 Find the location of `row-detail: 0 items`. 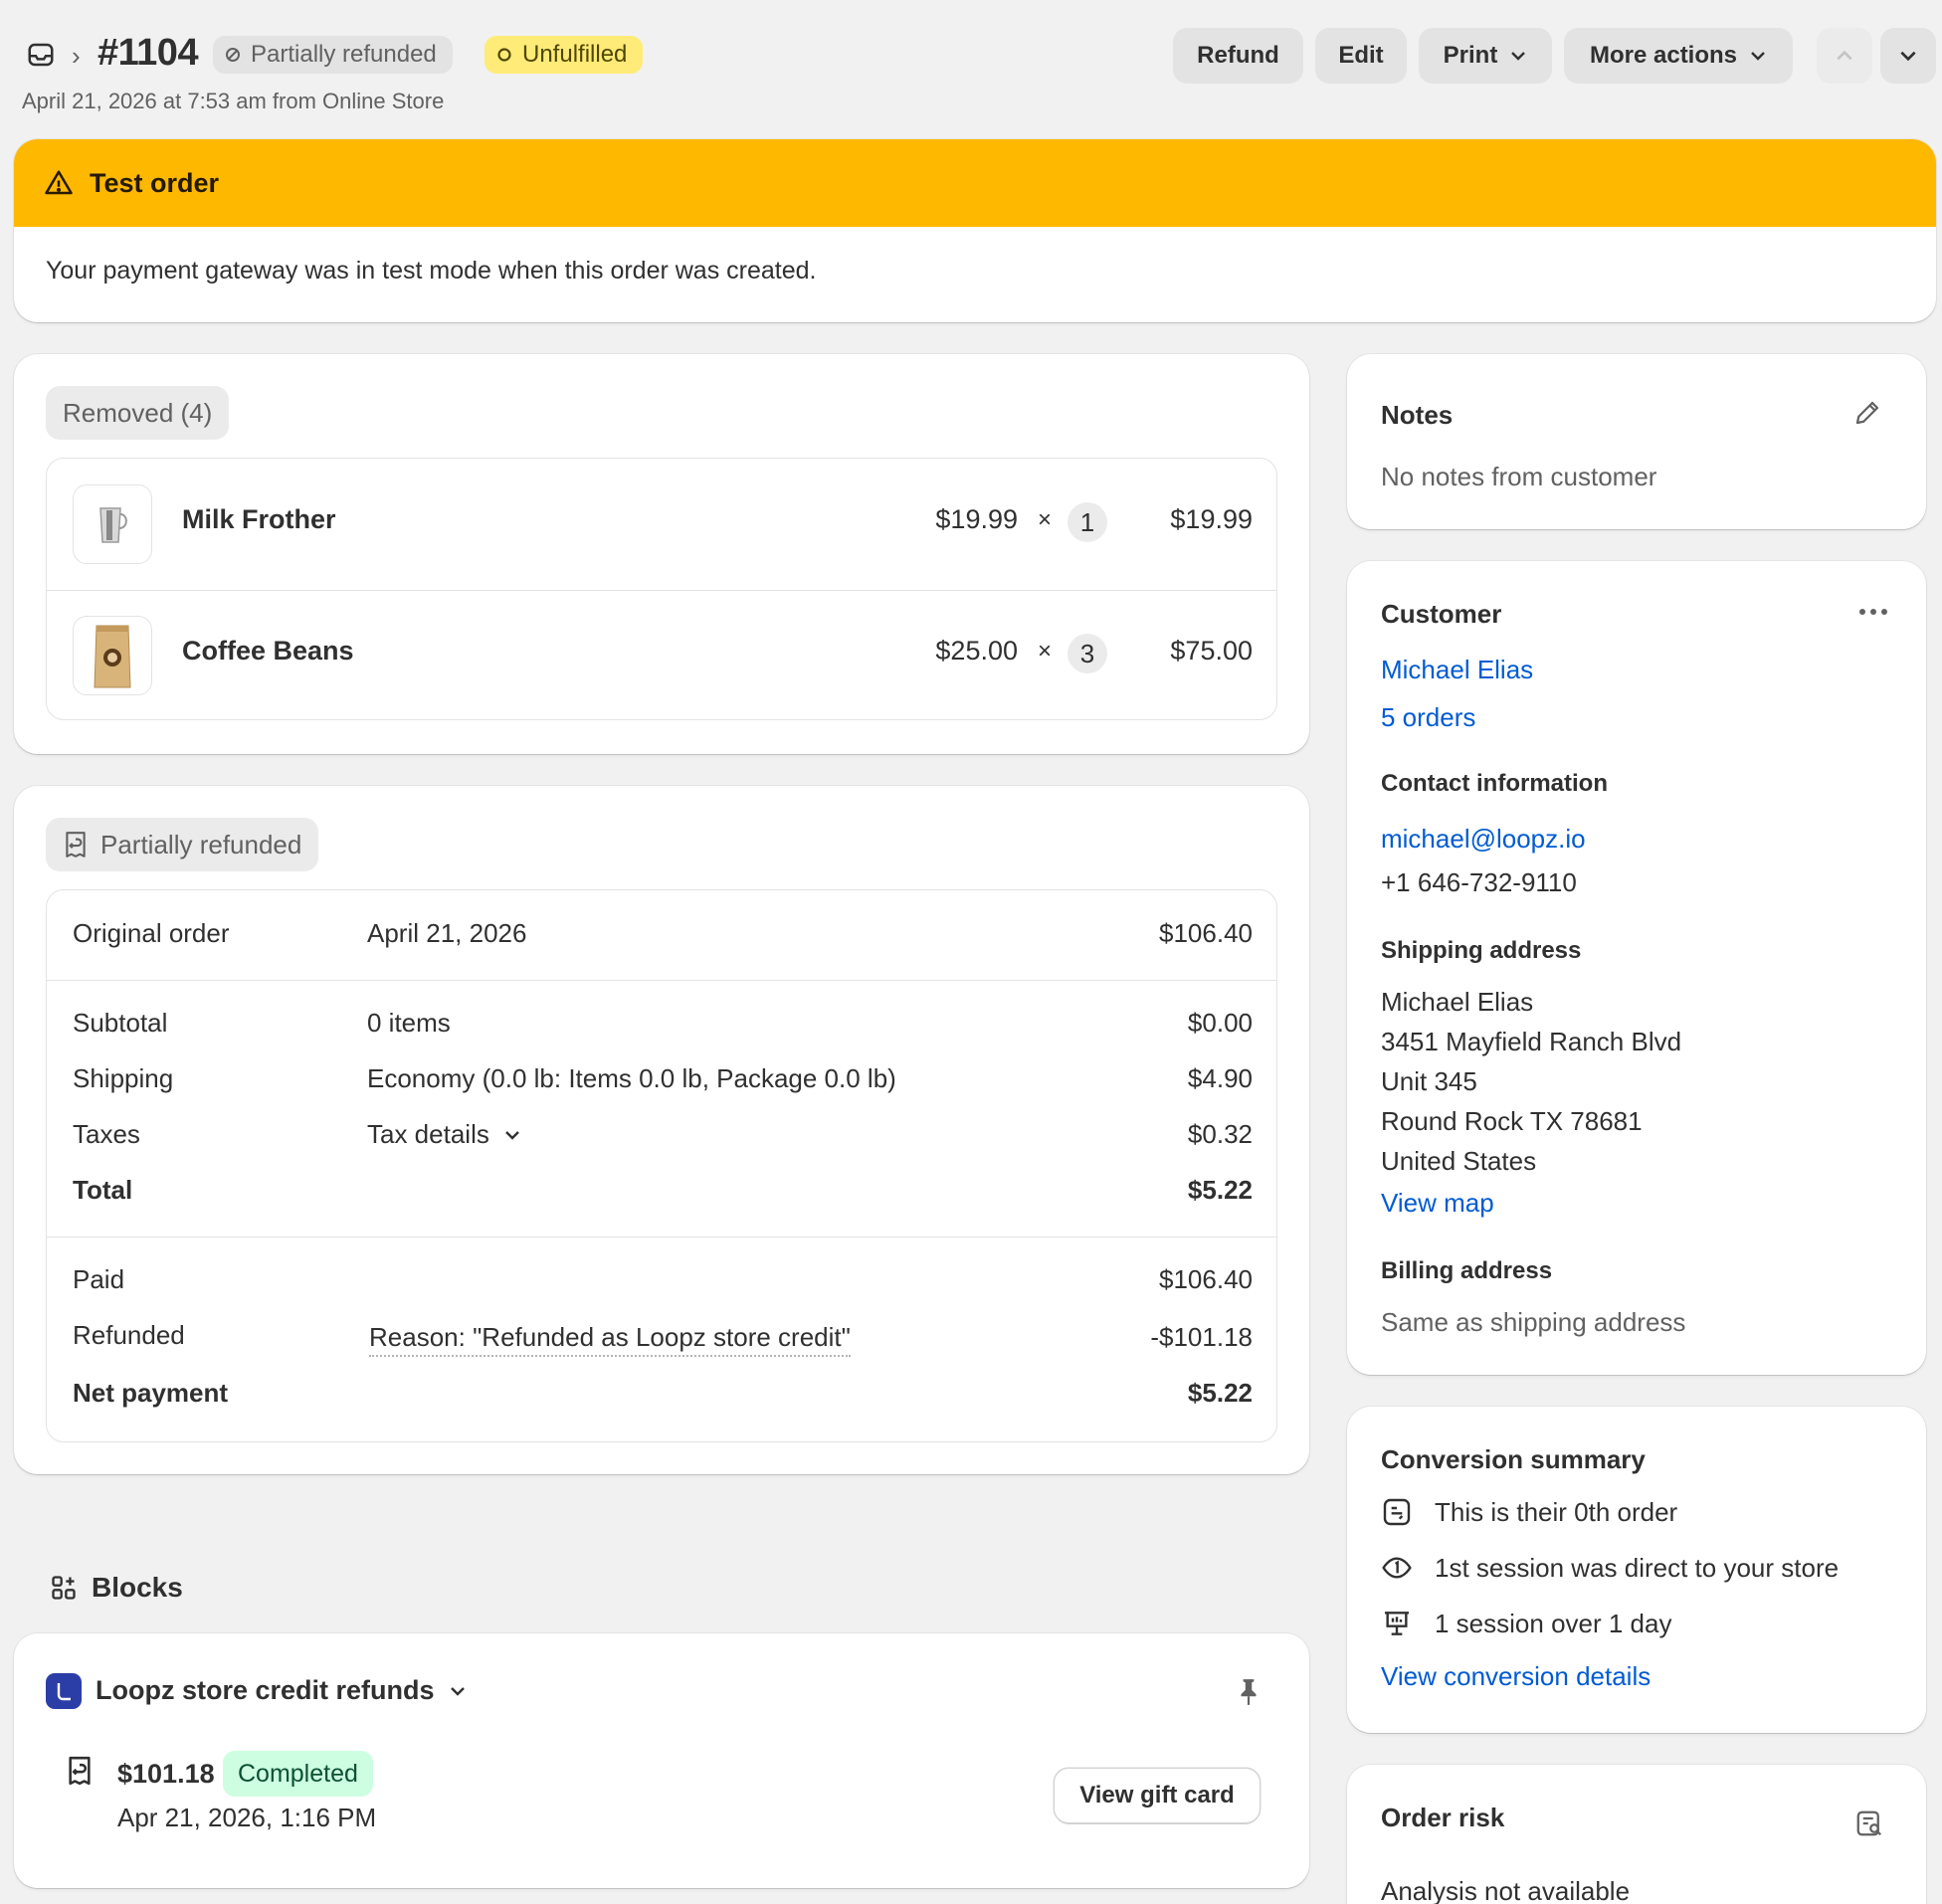

row-detail: 0 items is located at coordinates (409, 1023).